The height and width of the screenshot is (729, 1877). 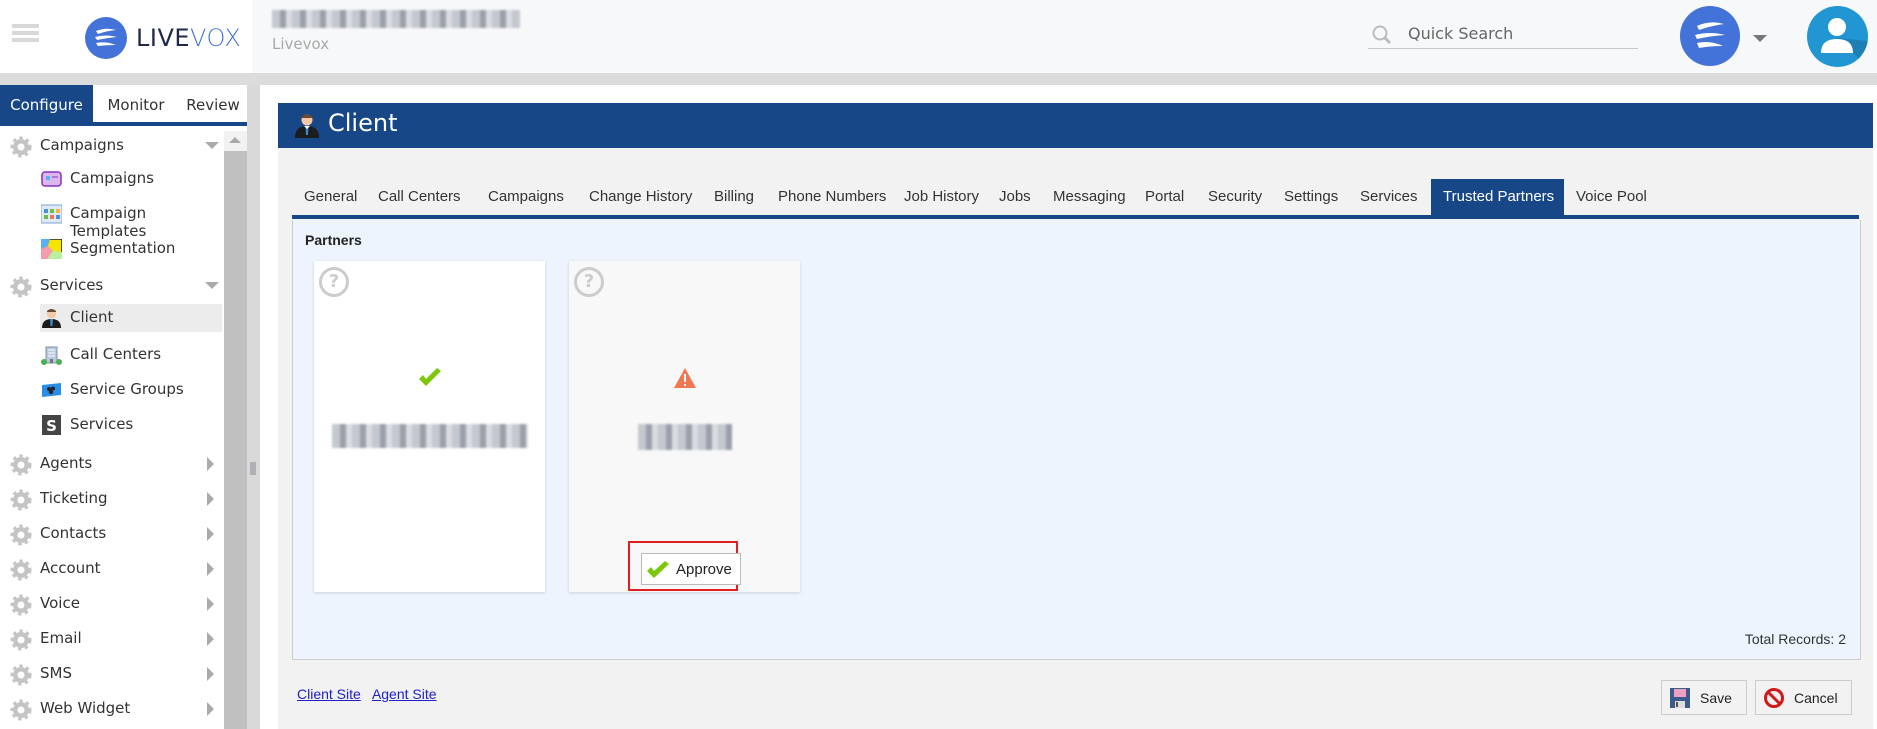 What do you see at coordinates (73, 533) in the screenshot?
I see `sidebar-group-label: Contacts` at bounding box center [73, 533].